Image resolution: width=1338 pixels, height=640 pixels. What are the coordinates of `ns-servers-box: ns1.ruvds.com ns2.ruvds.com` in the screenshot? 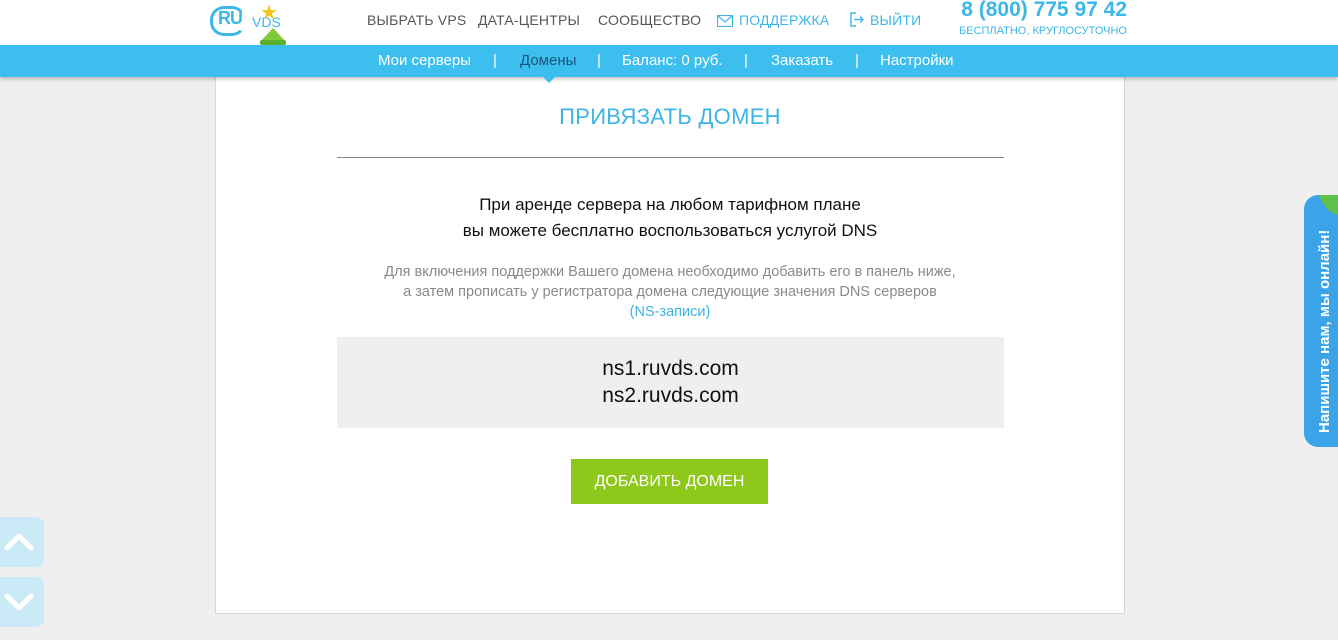 It's located at (670, 382).